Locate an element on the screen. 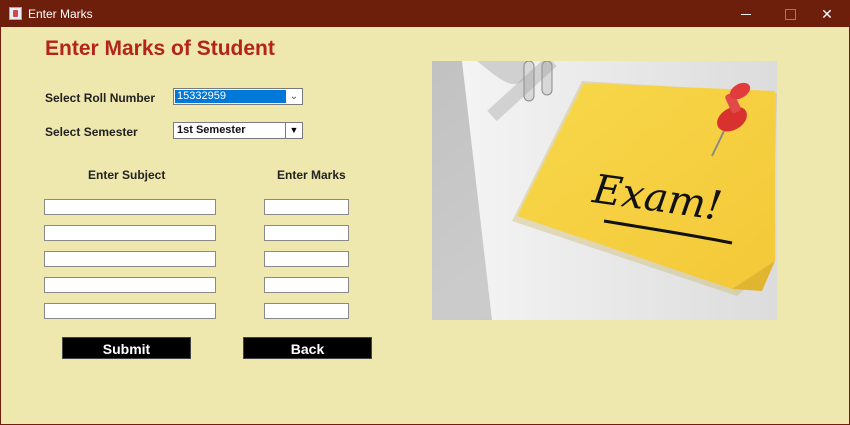 This screenshot has width=850, height=425. close-button: ✕ is located at coordinates (827, 14).